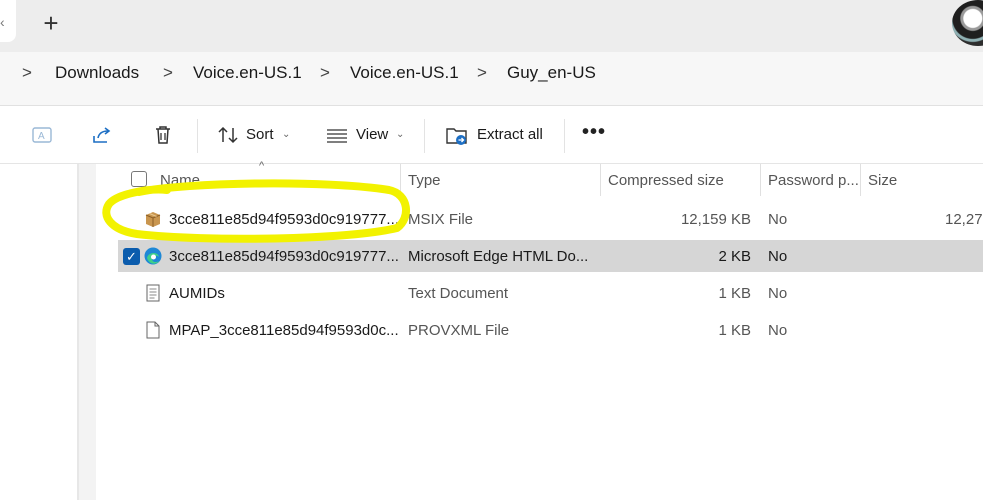  Describe the element at coordinates (163, 135) in the screenshot. I see `delete-icon` at that location.